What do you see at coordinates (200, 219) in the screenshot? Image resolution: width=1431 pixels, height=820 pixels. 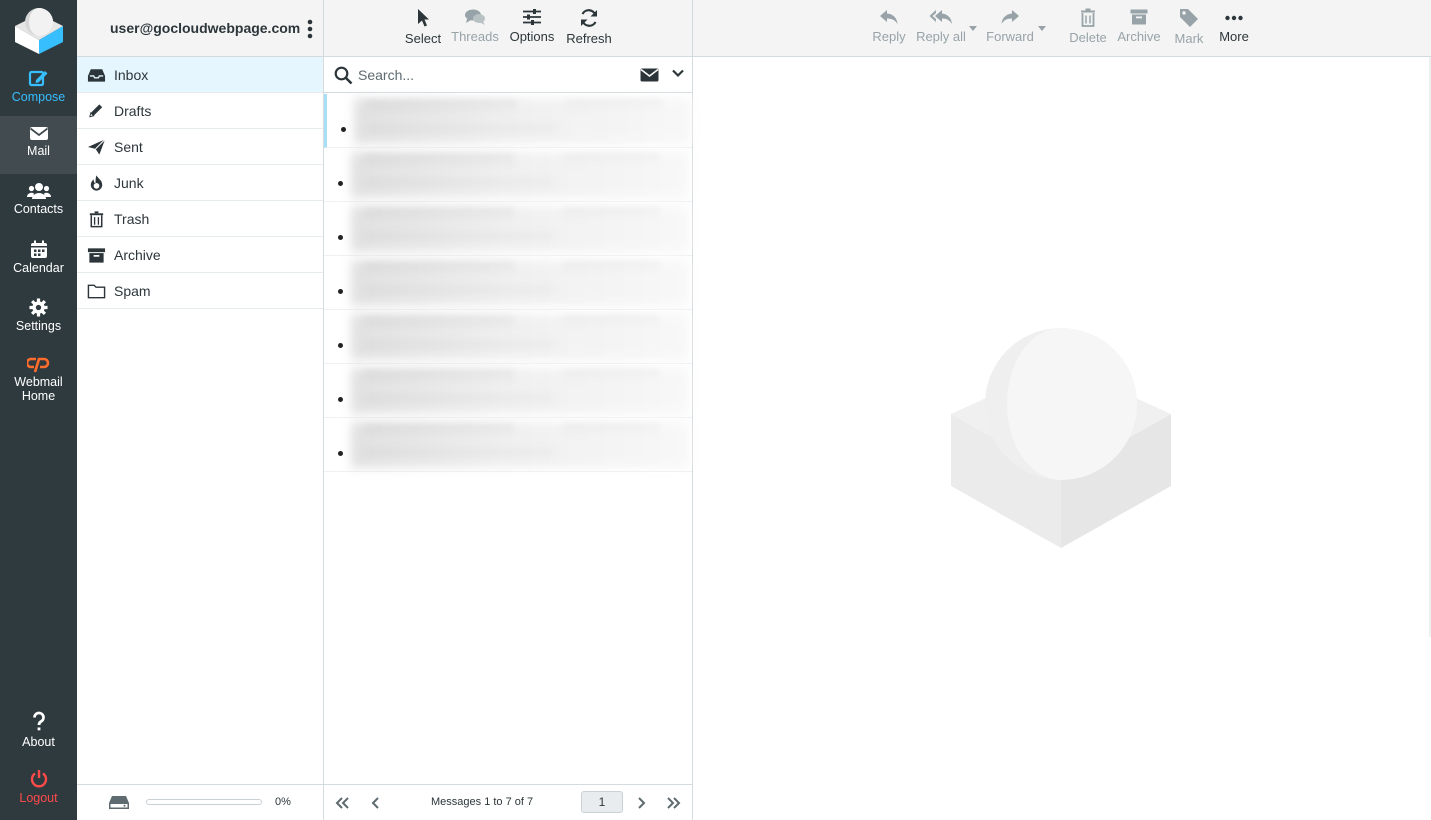 I see `folder-item-trash: Trash` at bounding box center [200, 219].